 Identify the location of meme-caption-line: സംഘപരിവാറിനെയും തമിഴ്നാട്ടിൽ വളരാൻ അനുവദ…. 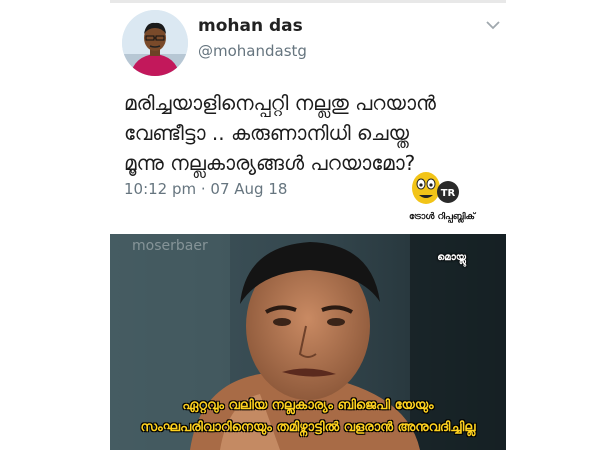
(308, 427).